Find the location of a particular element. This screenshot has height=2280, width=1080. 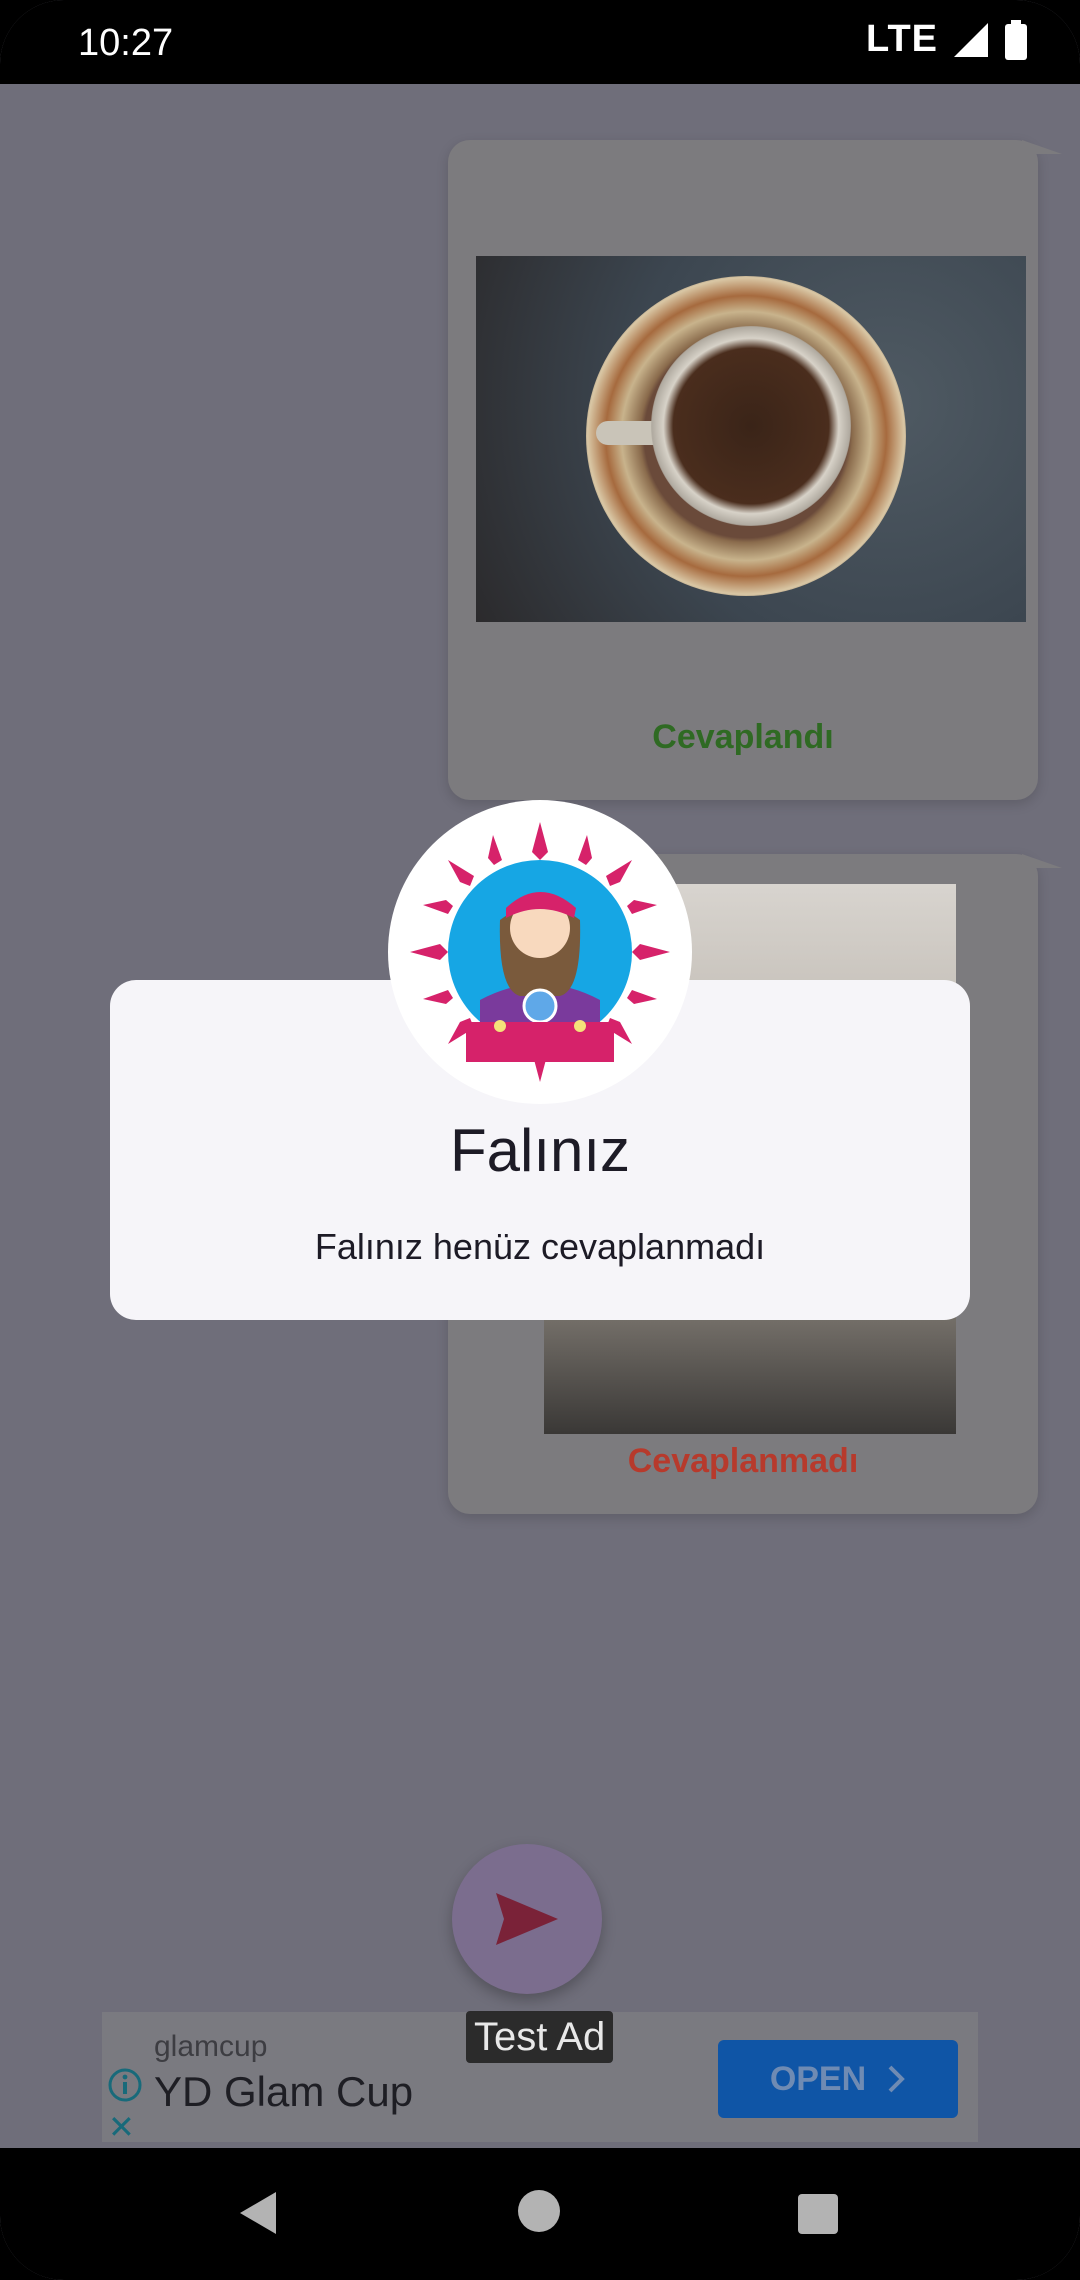

coffee-cup-photo is located at coordinates (751, 439).